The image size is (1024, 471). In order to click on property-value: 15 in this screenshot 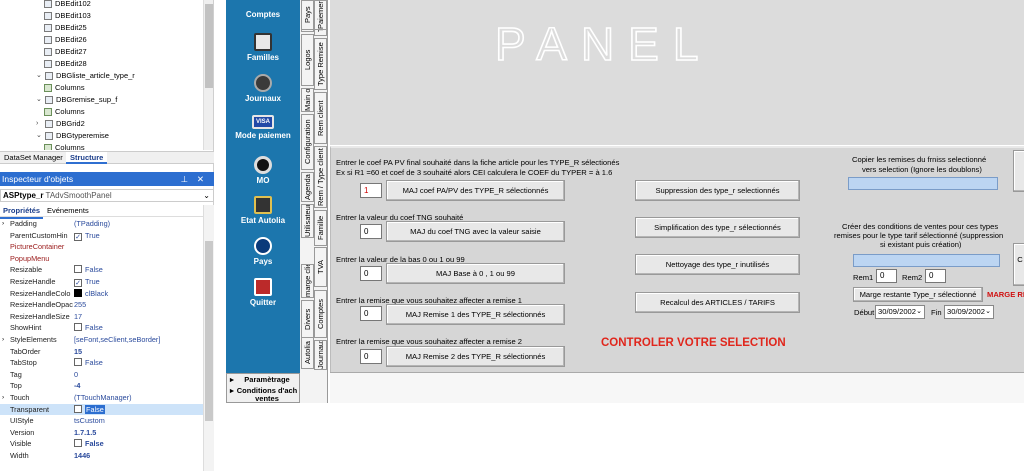, I will do `click(78, 351)`.